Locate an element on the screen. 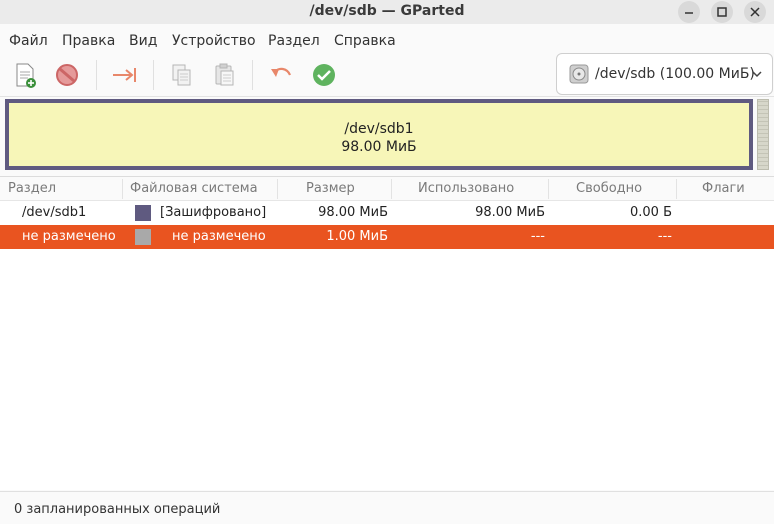  column-header-size: Размер is located at coordinates (330, 188).